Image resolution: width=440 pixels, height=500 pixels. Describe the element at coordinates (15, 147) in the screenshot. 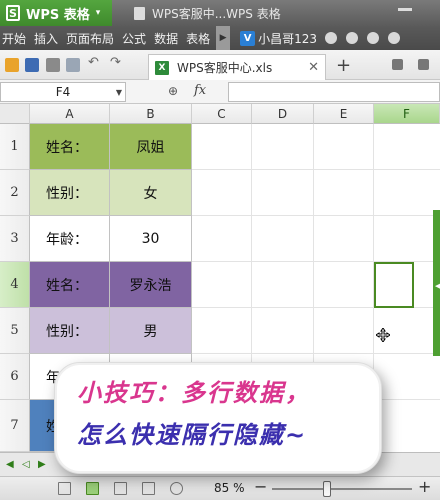

I see `row-header-1: 1` at that location.